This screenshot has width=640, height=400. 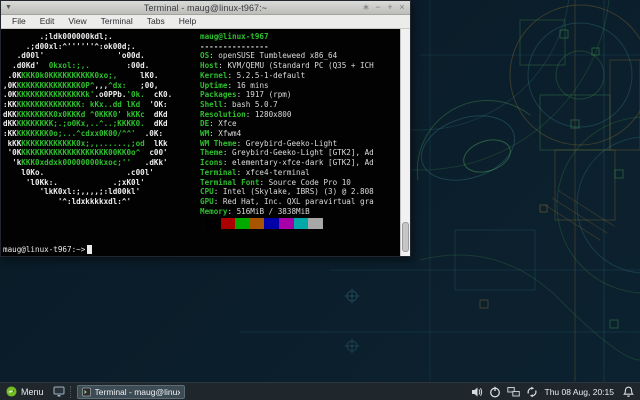 What do you see at coordinates (89, 249) in the screenshot?
I see `terminal-cursor` at bounding box center [89, 249].